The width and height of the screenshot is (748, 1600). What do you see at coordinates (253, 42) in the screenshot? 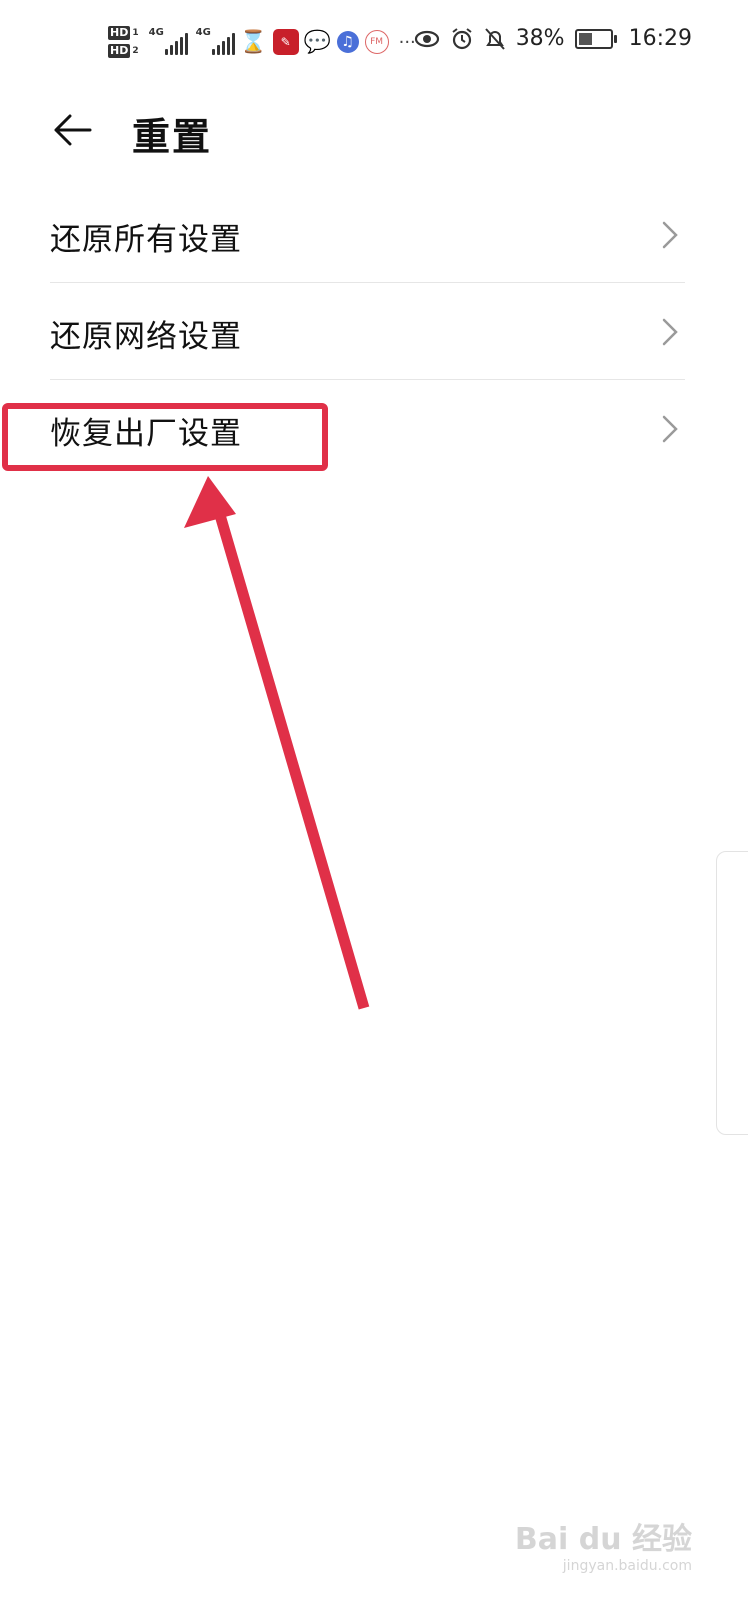
I see `hourglass-icon: ⌛` at bounding box center [253, 42].